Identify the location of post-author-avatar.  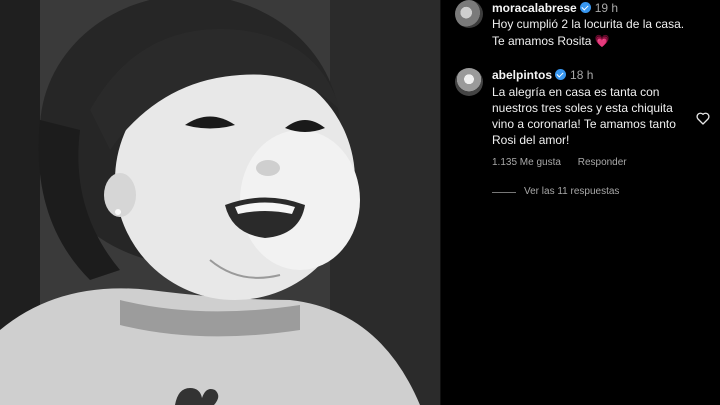
(469, 14).